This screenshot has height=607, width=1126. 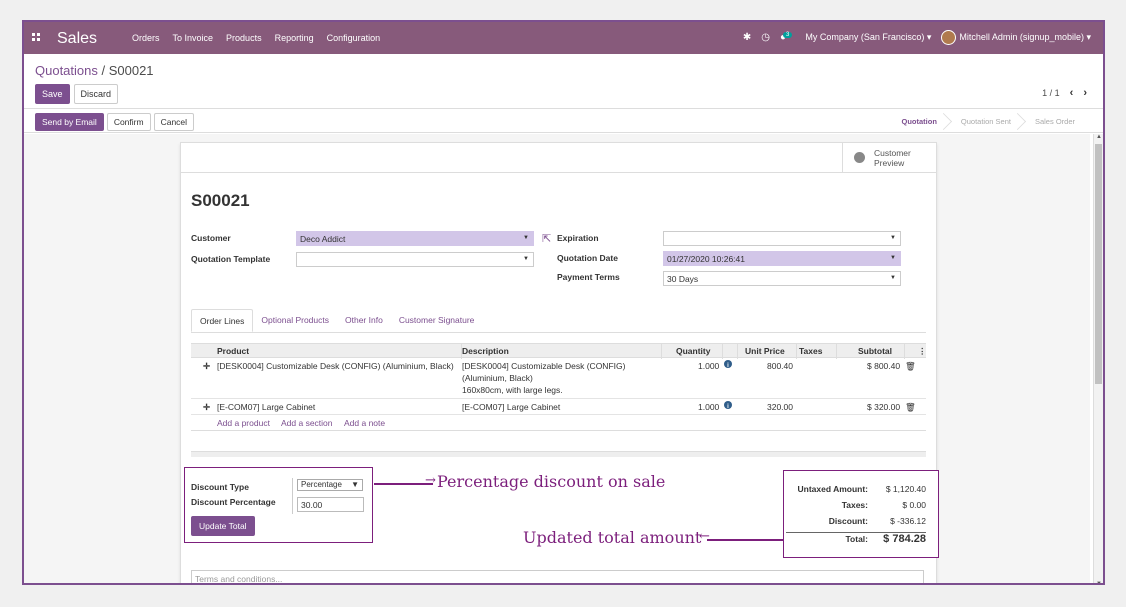 I want to click on menu-to-invoice: To Invoice, so click(x=193, y=38).